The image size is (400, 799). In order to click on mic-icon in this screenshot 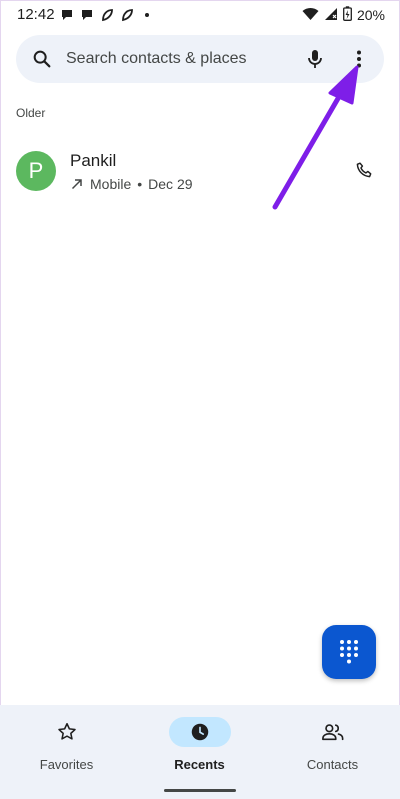, I will do `click(315, 59)`.